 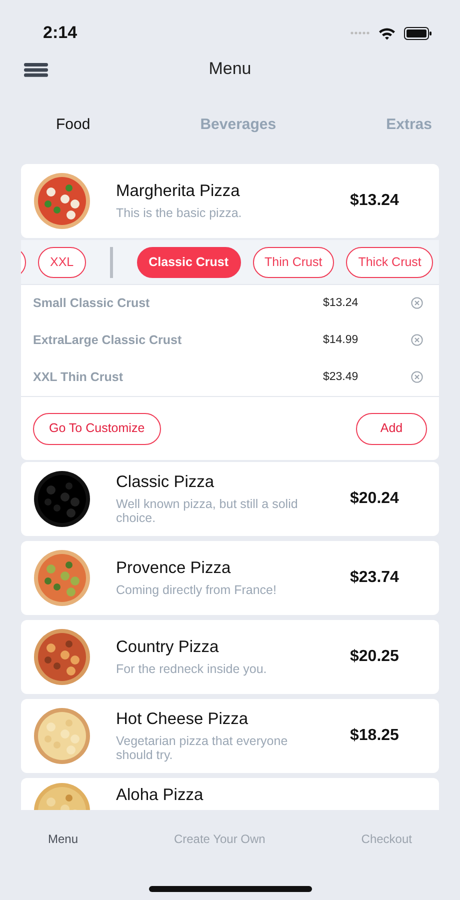 I want to click on item-description: For the redneck inside you., so click(x=192, y=669).